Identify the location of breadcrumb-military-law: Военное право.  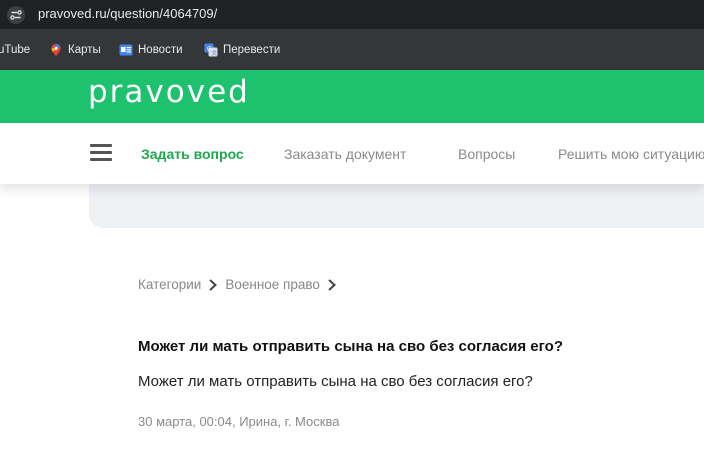
(272, 284).